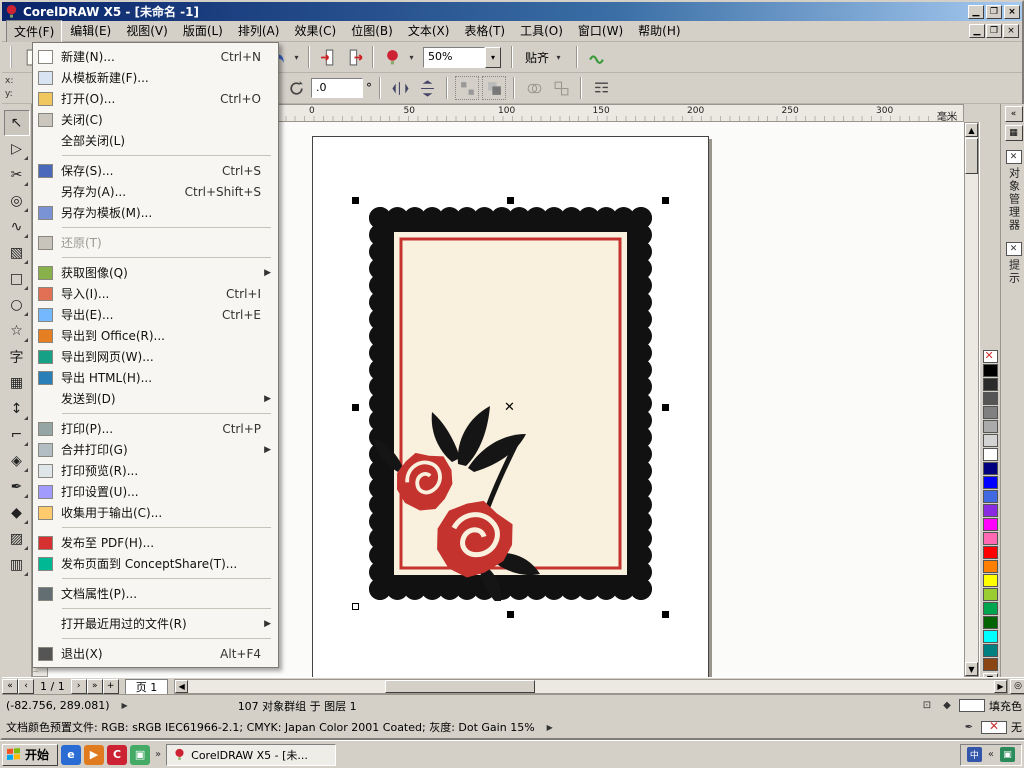 This screenshot has height=768, width=1024. Describe the element at coordinates (125, 705) in the screenshot. I see `coords-flyout-icon: ▶` at that location.